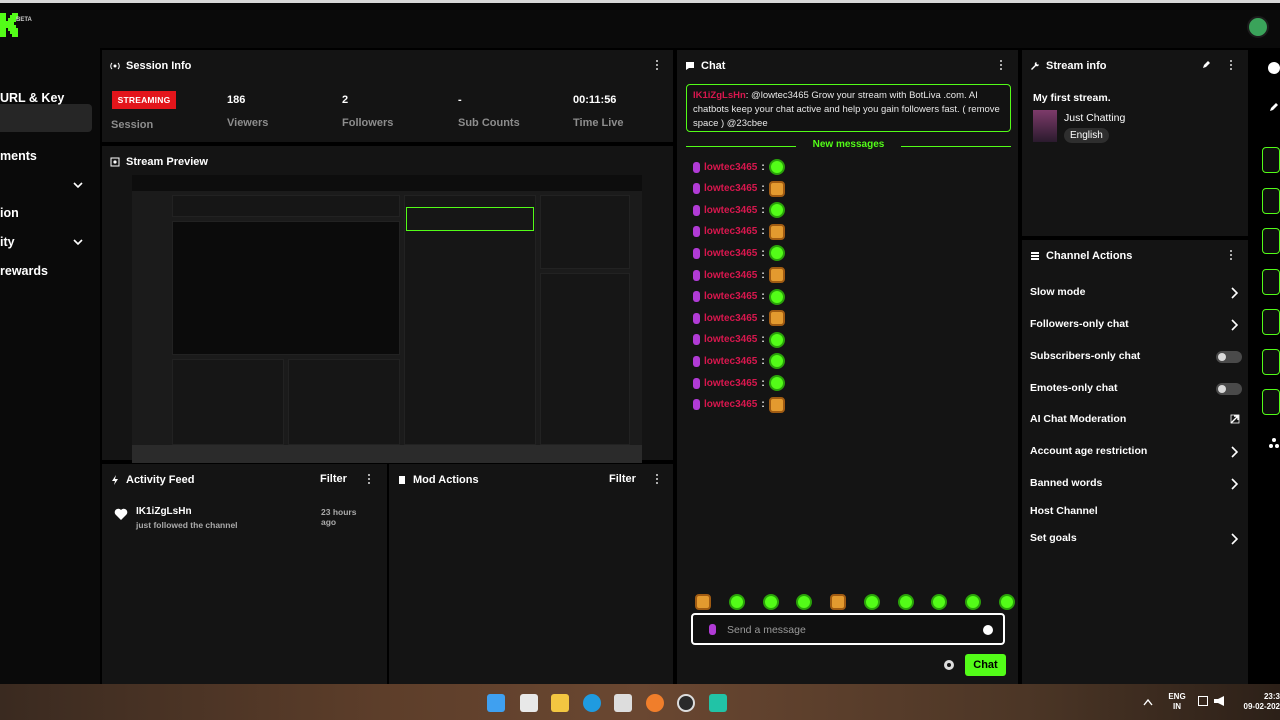 Image resolution: width=1280 pixels, height=720 pixels. What do you see at coordinates (1203, 701) in the screenshot?
I see `network-icon` at bounding box center [1203, 701].